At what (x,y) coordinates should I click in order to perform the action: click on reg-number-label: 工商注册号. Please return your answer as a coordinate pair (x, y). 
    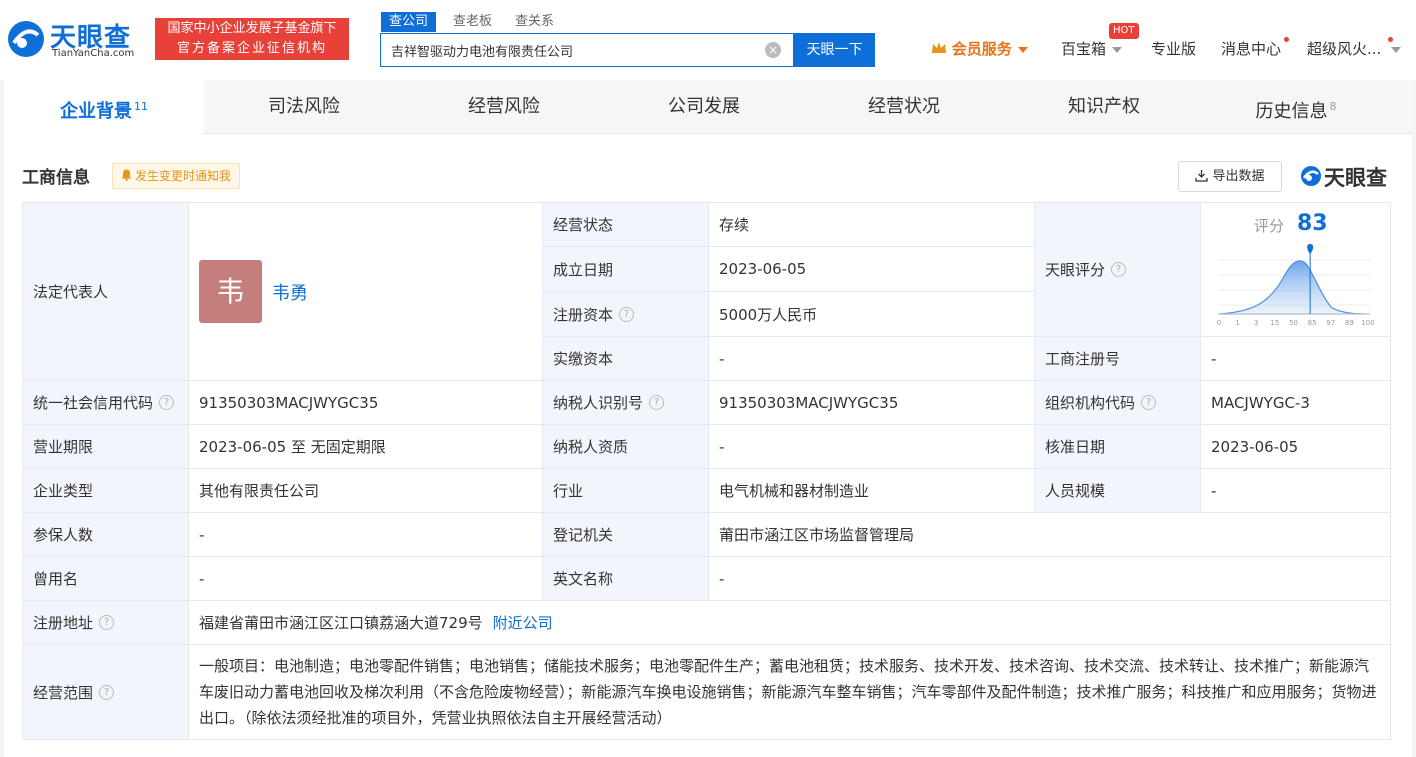
    Looking at the image, I should click on (1118, 359).